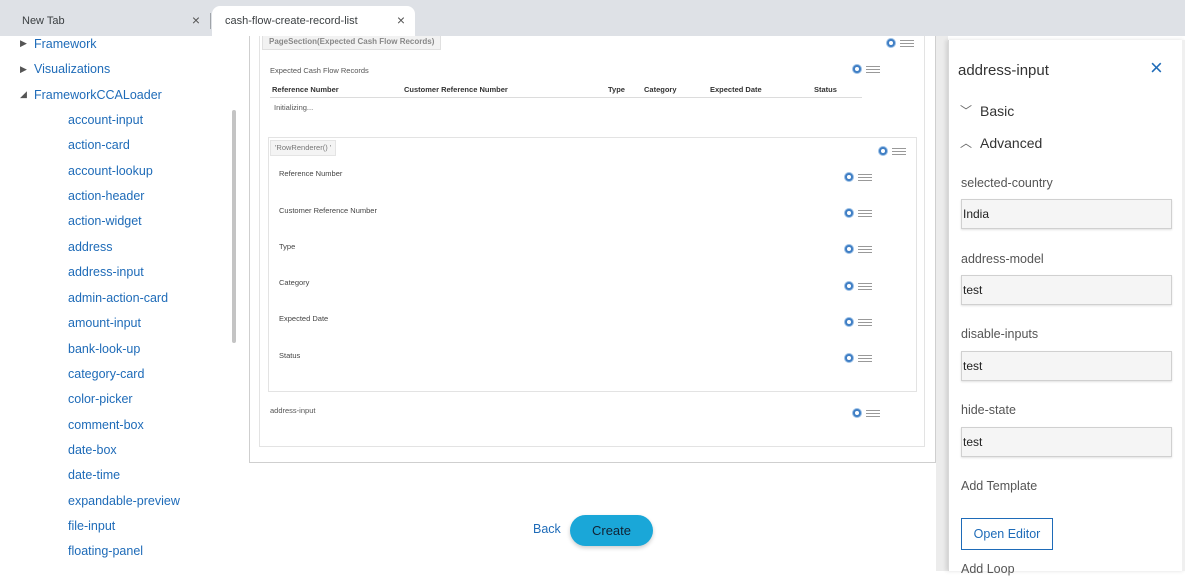  Describe the element at coordinates (104, 323) in the screenshot. I see `tree-leaf-amount-input: amount-input` at that location.